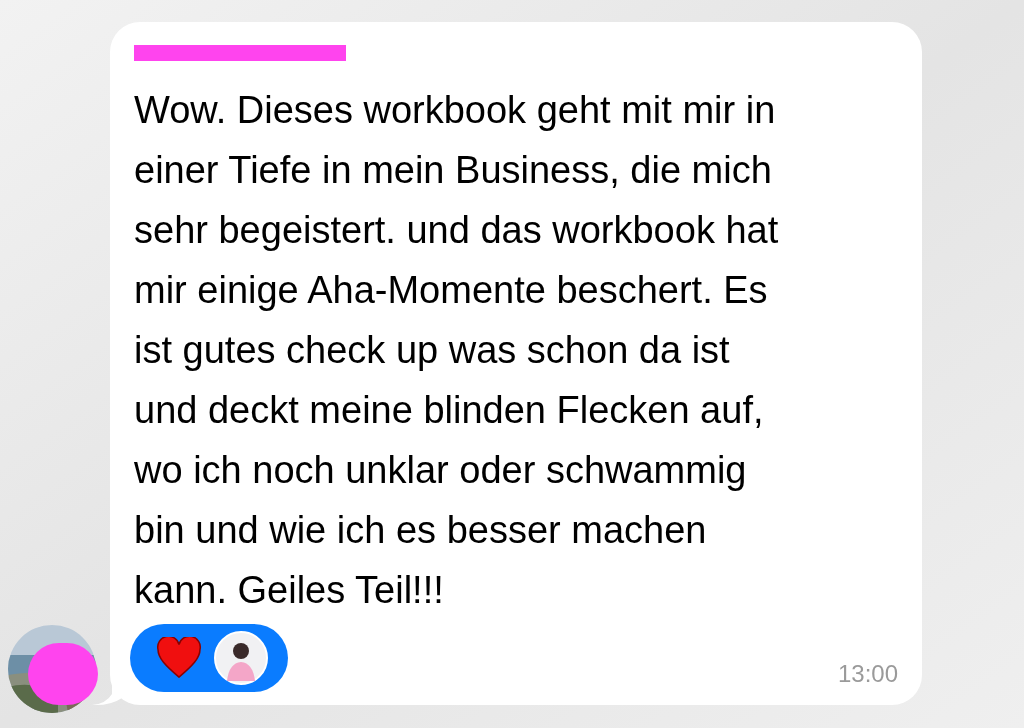 This screenshot has height=728, width=1024. Describe the element at coordinates (241, 658) in the screenshot. I see `reactor-avatar` at that location.